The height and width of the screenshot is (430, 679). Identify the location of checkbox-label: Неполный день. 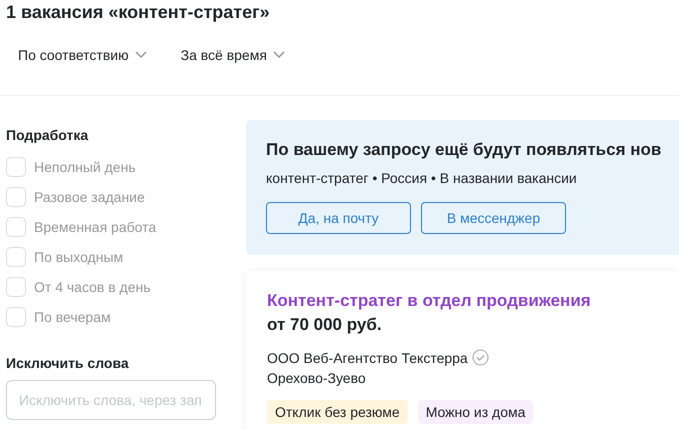
(85, 167).